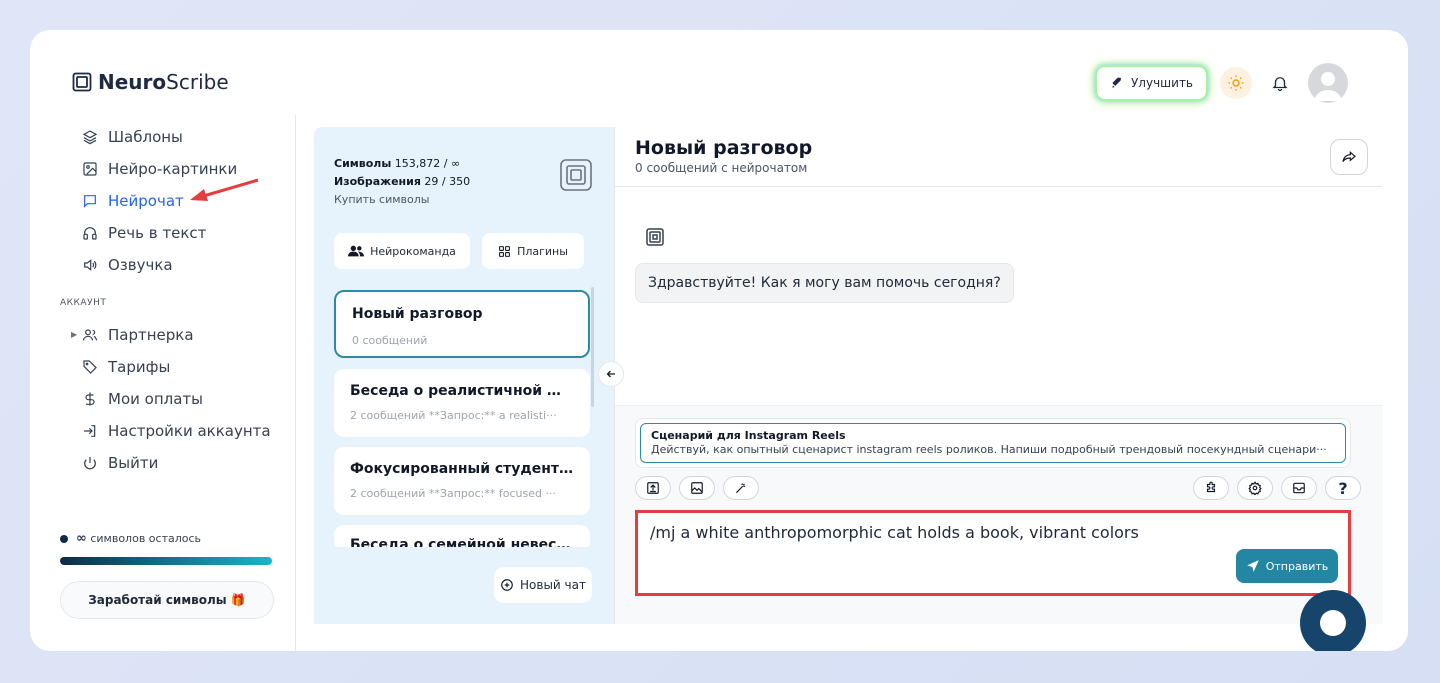  Describe the element at coordinates (553, 585) in the screenshot. I see `new-chat-label: Новый чат` at that location.